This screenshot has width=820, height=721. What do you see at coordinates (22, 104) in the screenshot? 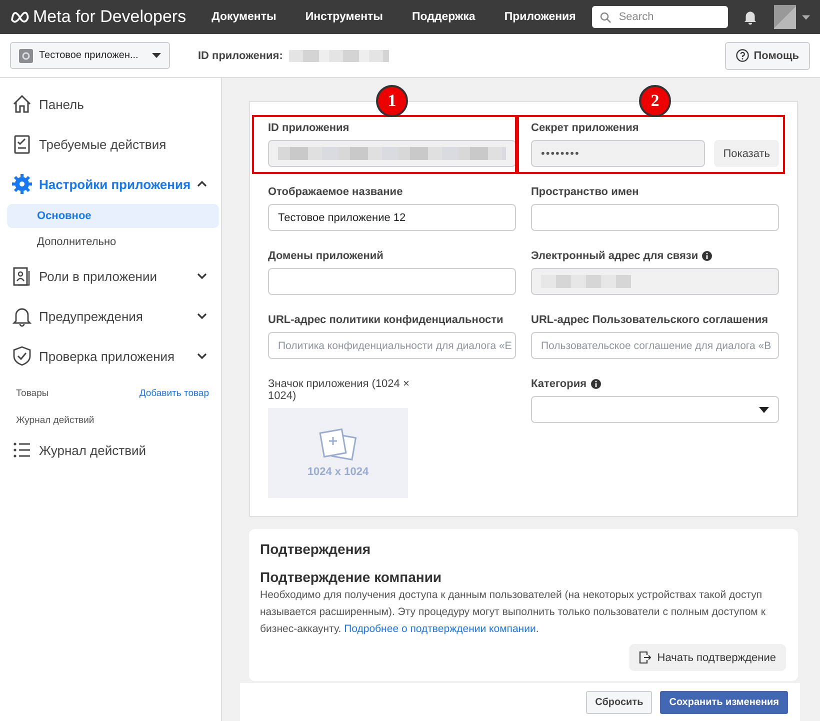
I see `home-icon` at bounding box center [22, 104].